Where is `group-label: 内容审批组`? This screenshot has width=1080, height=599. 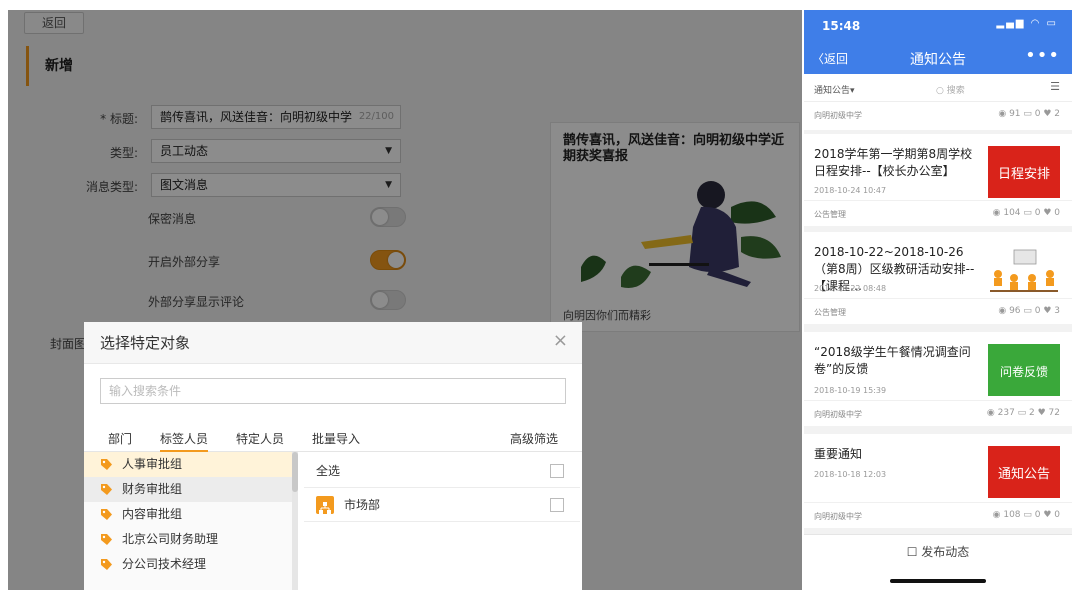 group-label: 内容审批组 is located at coordinates (152, 514).